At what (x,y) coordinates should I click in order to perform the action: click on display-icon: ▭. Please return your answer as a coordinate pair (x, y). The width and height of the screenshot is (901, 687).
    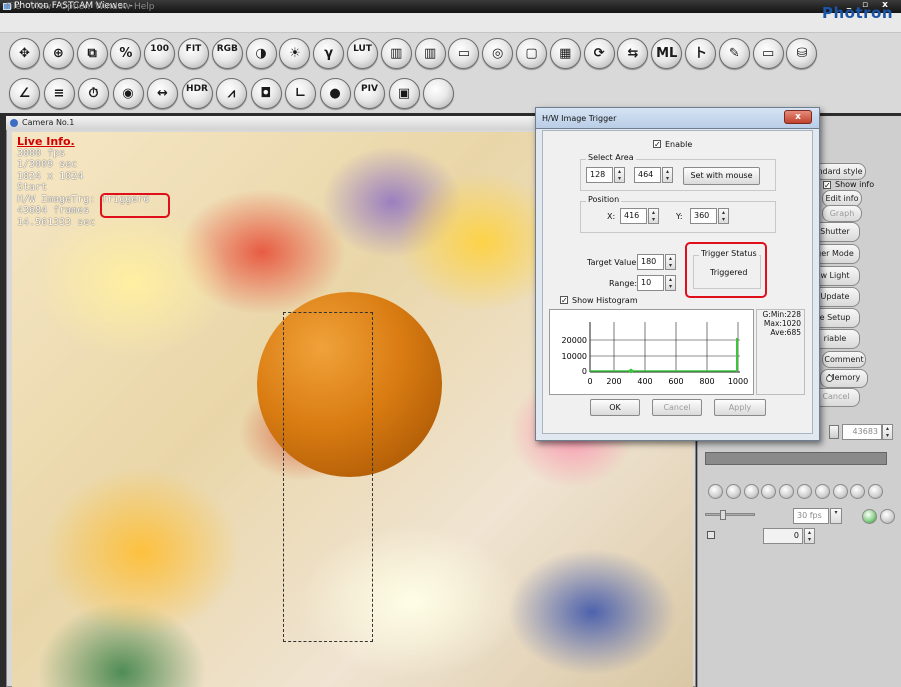
    Looking at the image, I should click on (768, 53).